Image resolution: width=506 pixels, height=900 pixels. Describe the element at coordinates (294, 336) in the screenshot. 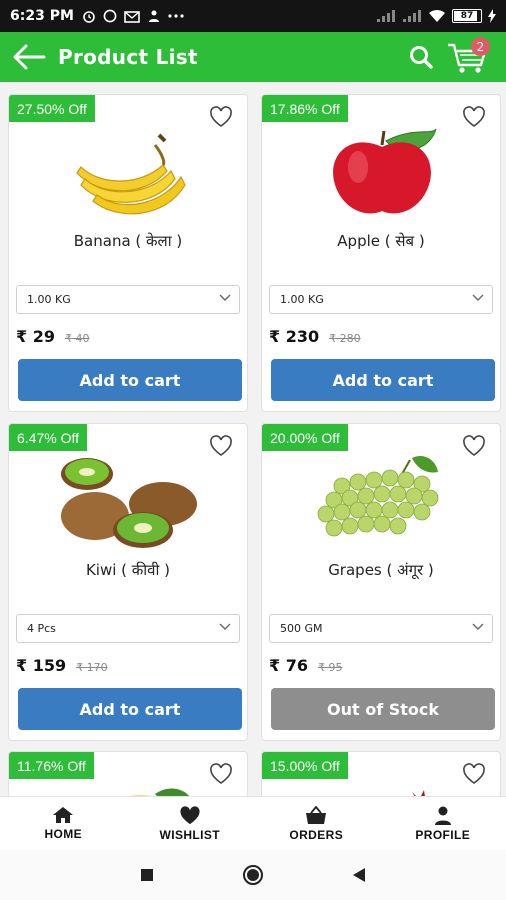

I see `price: ₹ 230` at that location.